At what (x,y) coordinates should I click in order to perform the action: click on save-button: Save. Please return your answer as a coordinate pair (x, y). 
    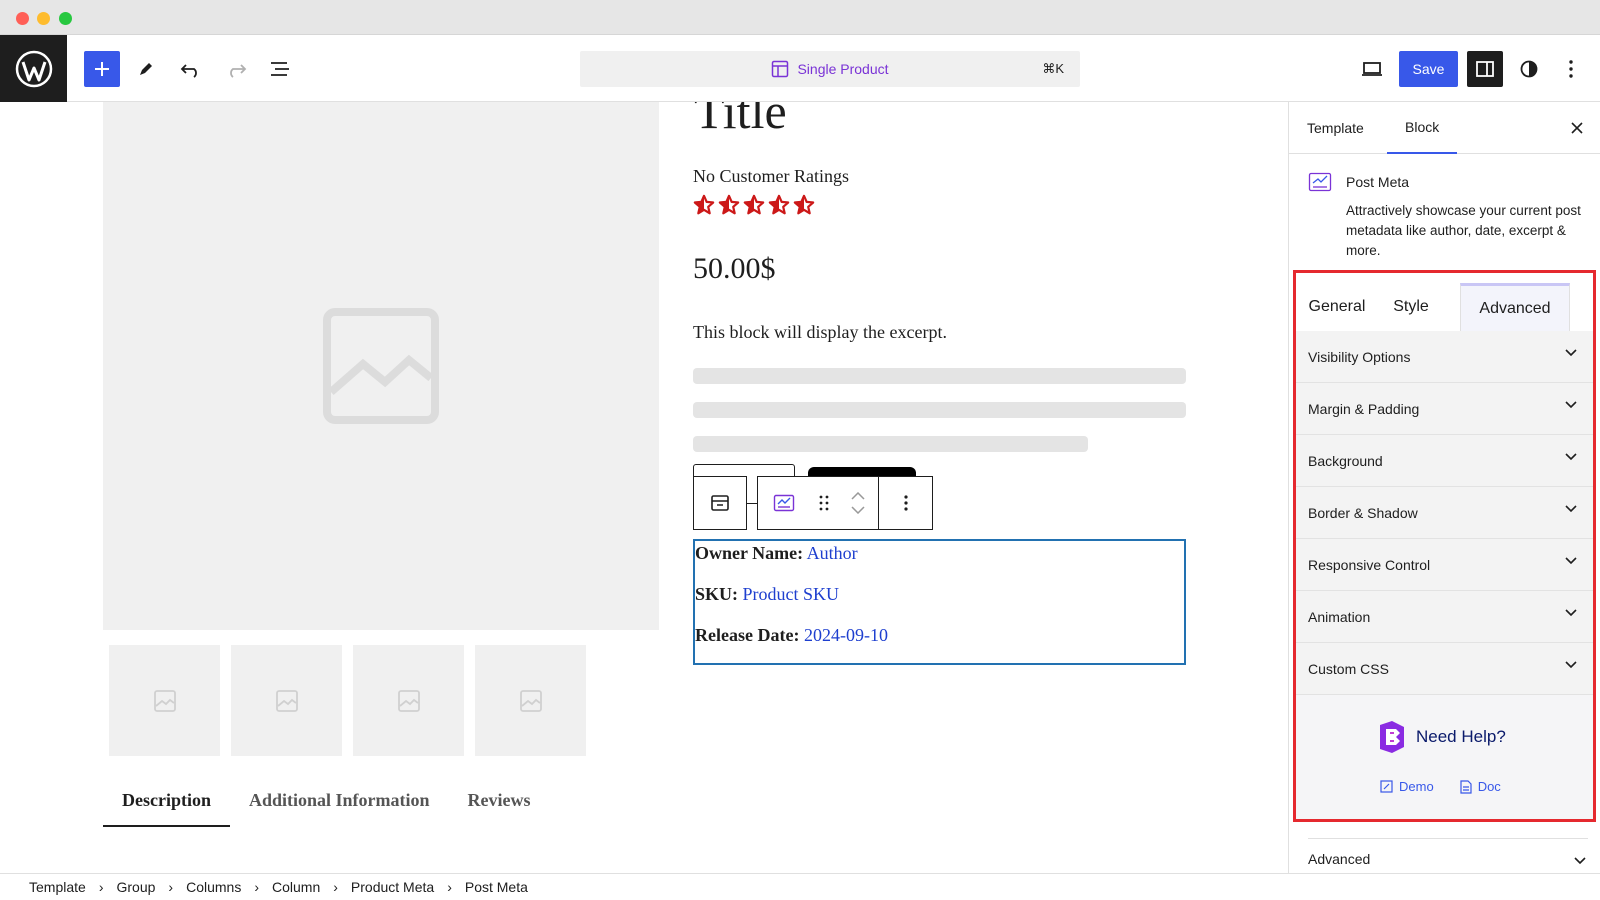
    Looking at the image, I should click on (1428, 69).